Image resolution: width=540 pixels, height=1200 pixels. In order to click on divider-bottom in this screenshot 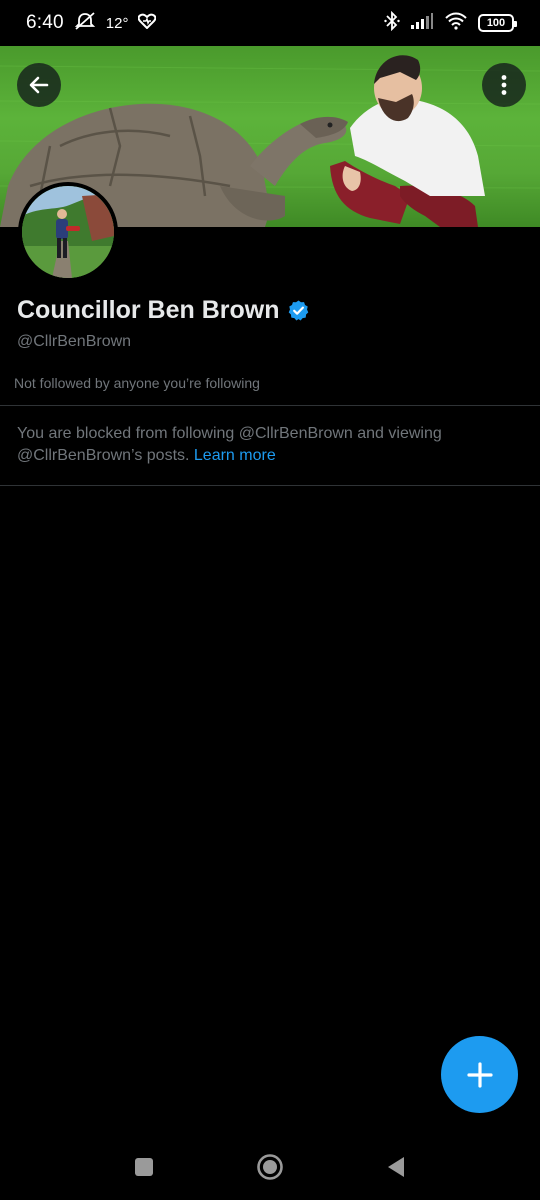, I will do `click(270, 485)`.